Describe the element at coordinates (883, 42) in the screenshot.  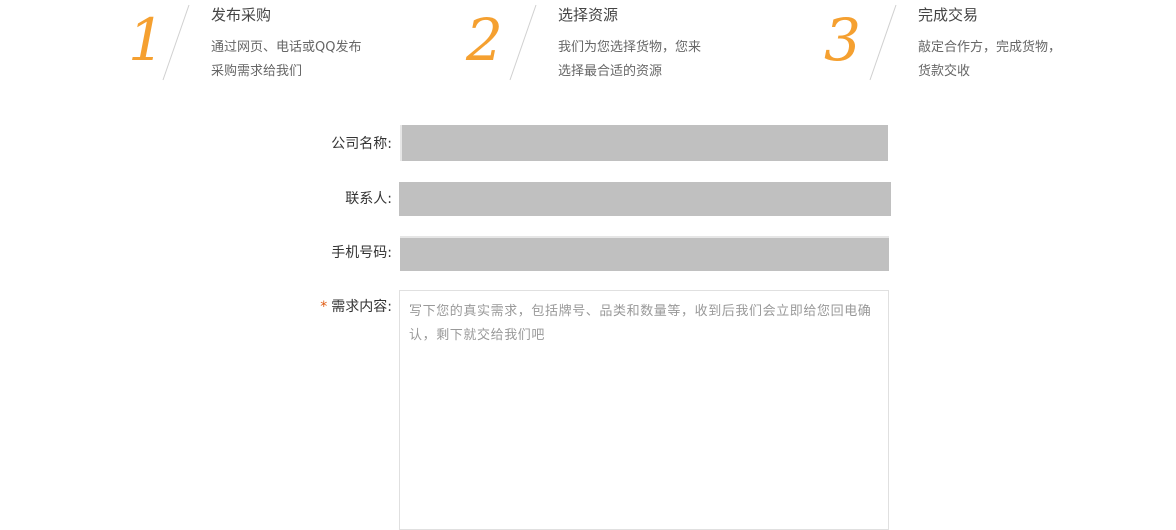
I see `step-3-divider` at that location.